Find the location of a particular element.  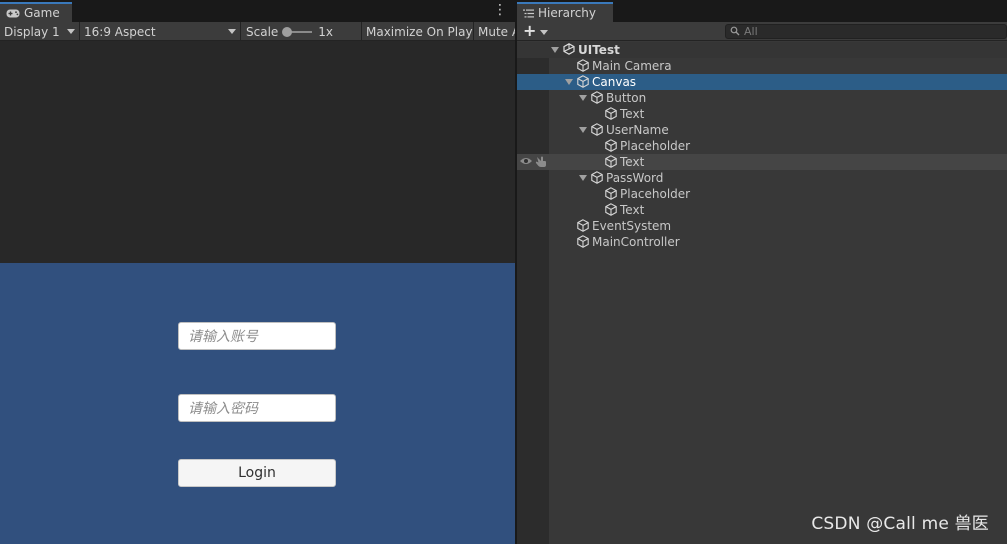

hierarchy-row: PassWord is located at coordinates (762, 178).